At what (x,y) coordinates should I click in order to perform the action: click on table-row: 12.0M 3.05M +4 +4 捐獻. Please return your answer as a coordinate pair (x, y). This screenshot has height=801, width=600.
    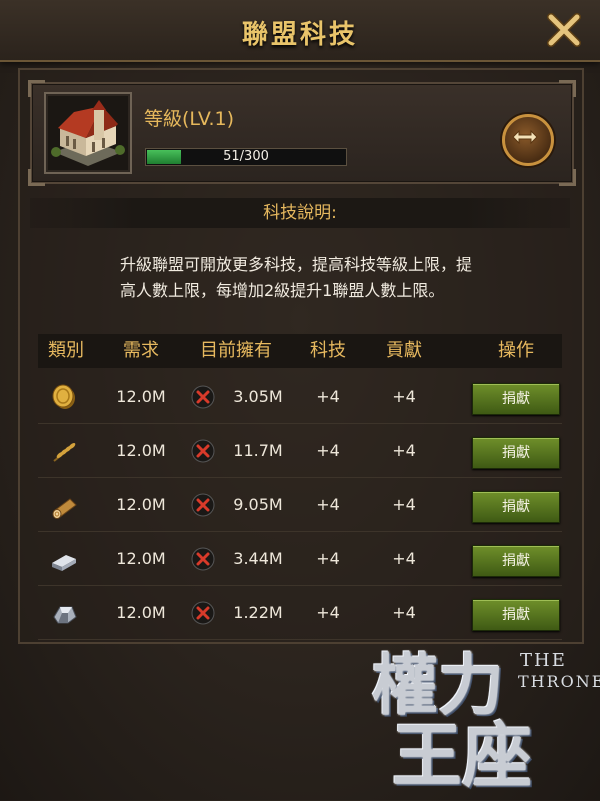
    Looking at the image, I should click on (300, 397).